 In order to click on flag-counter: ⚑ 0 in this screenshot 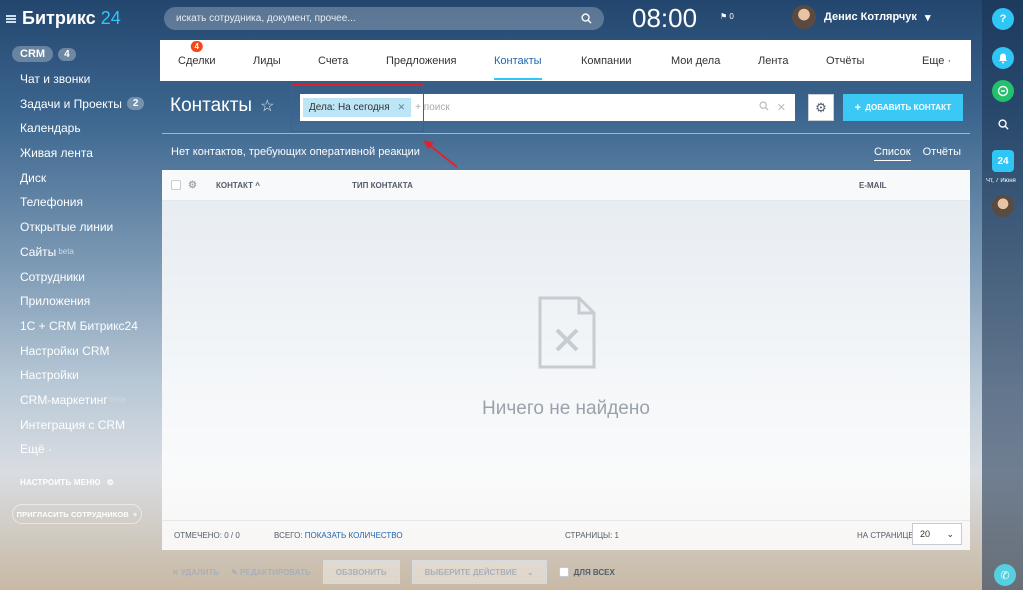, I will do `click(727, 16)`.